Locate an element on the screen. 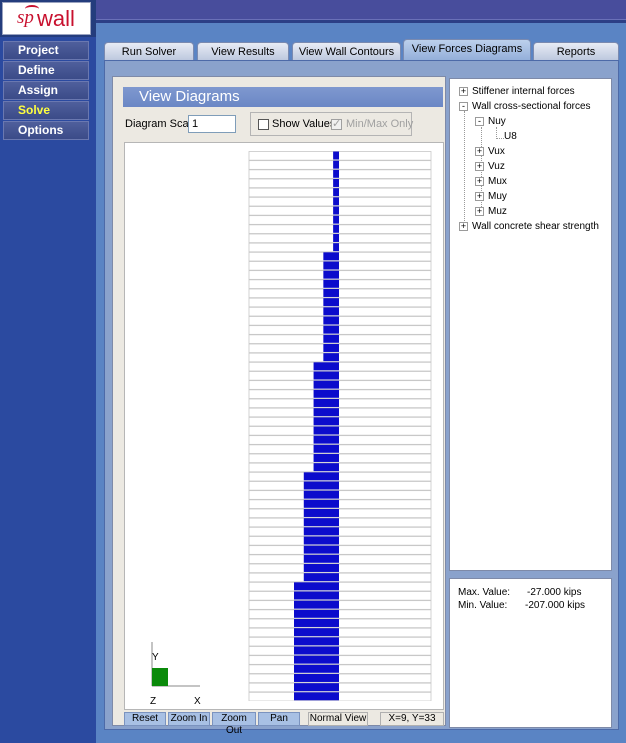 The height and width of the screenshot is (743, 626). zoom-in-button: Zoom In is located at coordinates (189, 719).